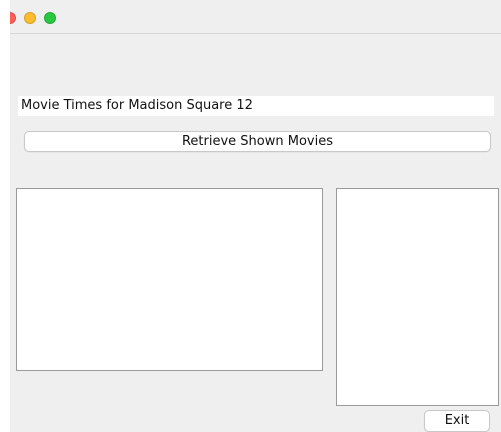  Describe the element at coordinates (257, 141) in the screenshot. I see `retrieve-shown-movies-button: Retrieve Shown Movies` at that location.